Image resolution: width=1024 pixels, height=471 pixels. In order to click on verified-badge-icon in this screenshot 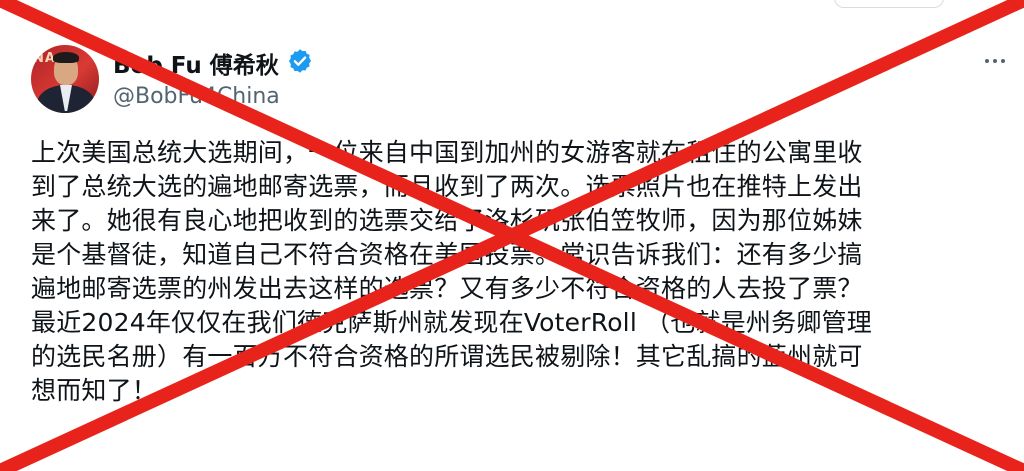, I will do `click(300, 61)`.